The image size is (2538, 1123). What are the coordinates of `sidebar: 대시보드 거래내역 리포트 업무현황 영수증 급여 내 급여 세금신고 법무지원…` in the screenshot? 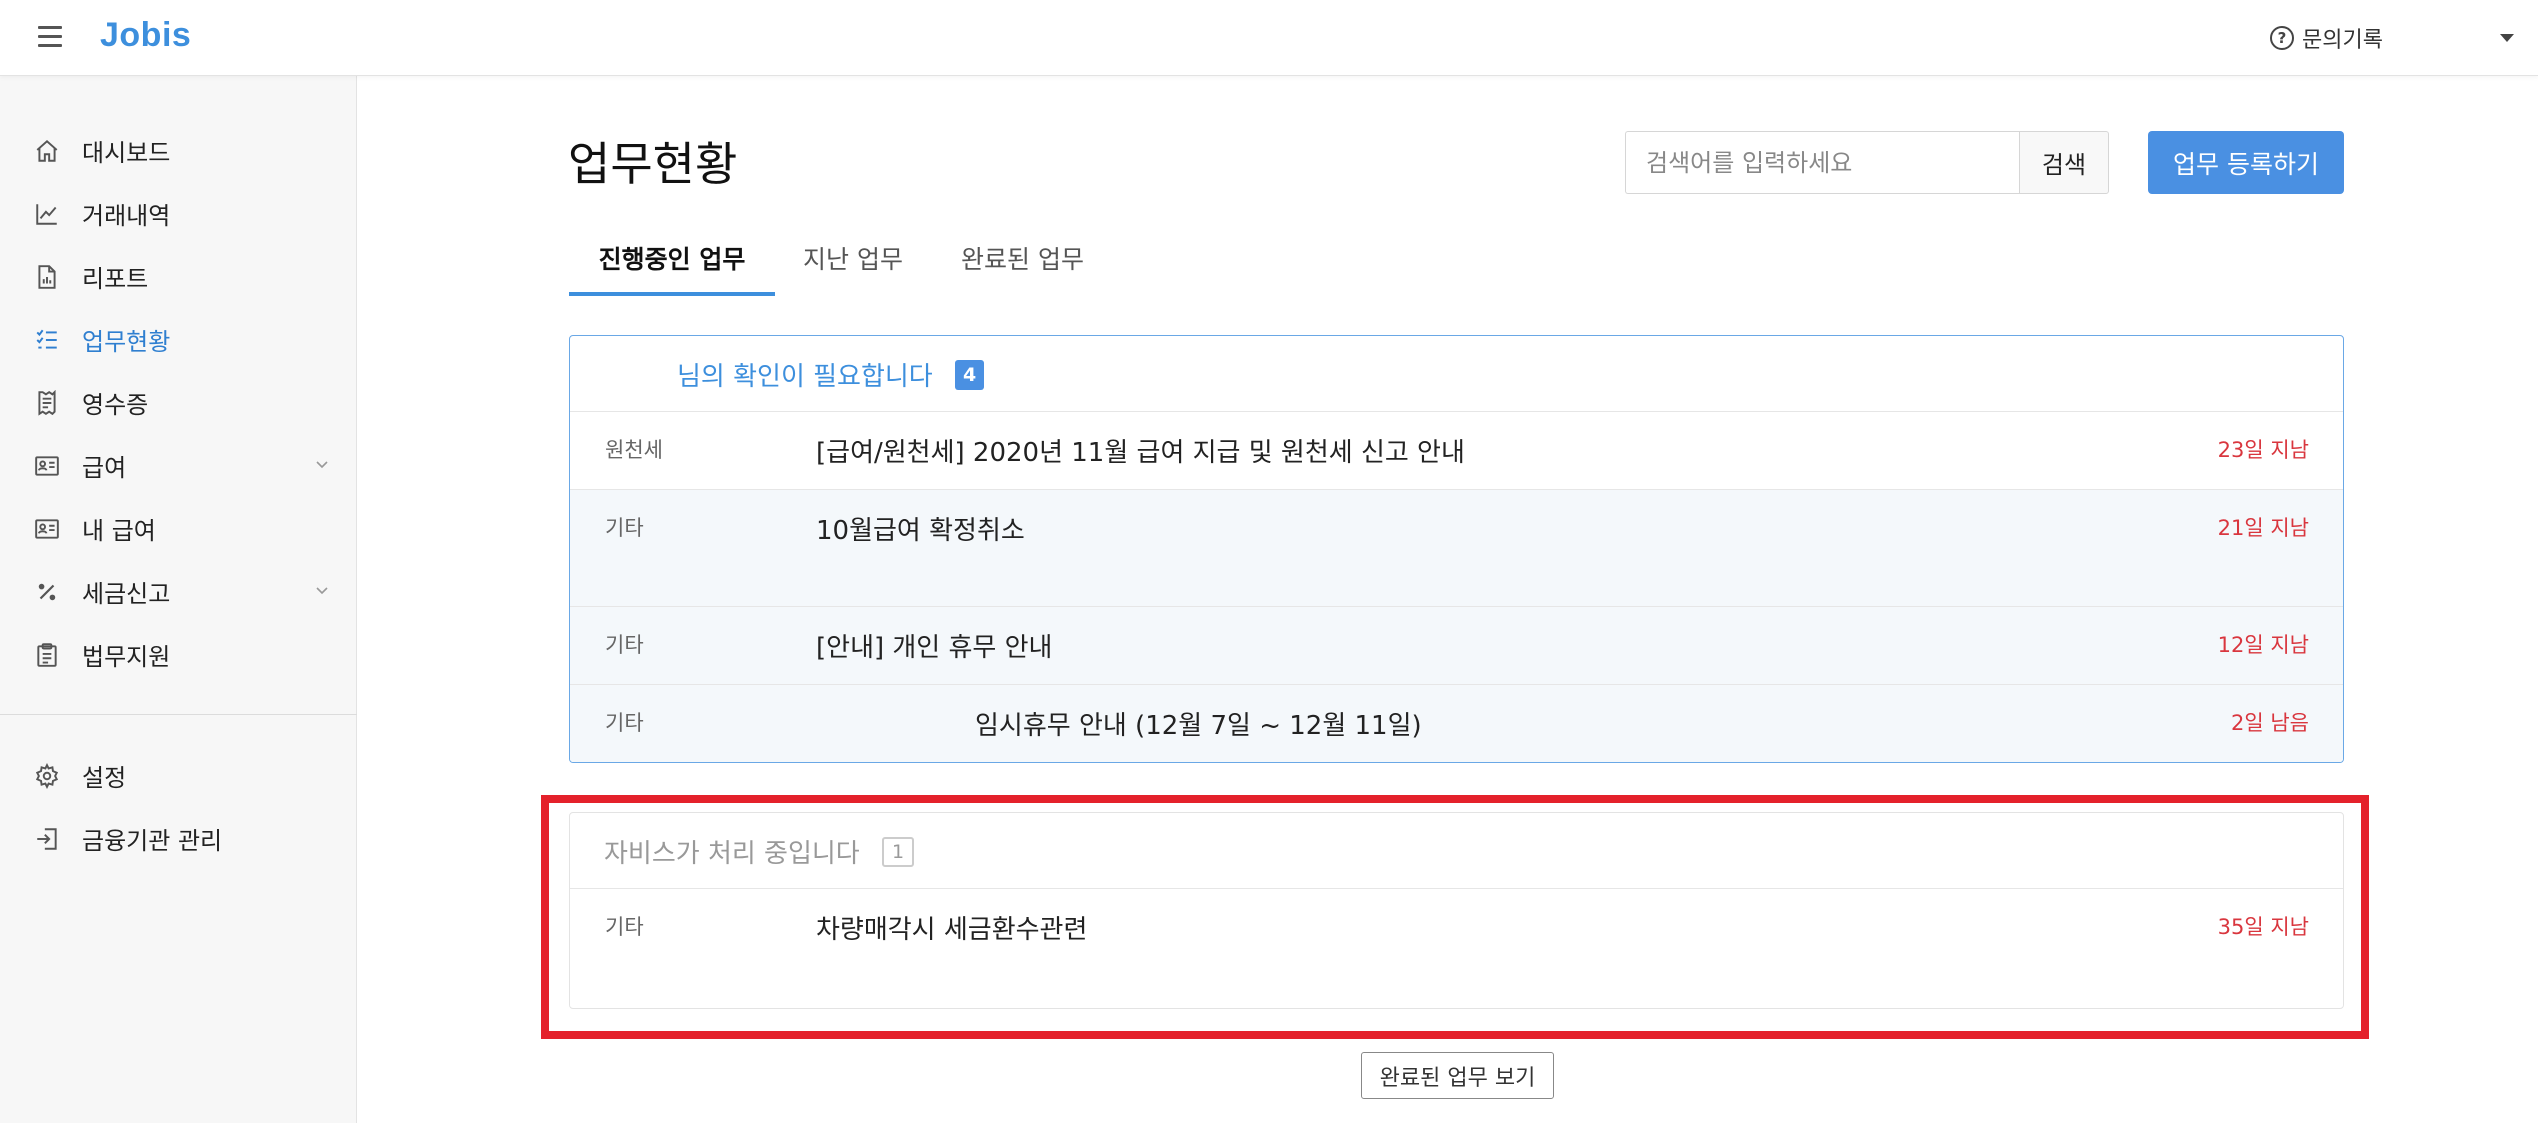 It's located at (178, 599).